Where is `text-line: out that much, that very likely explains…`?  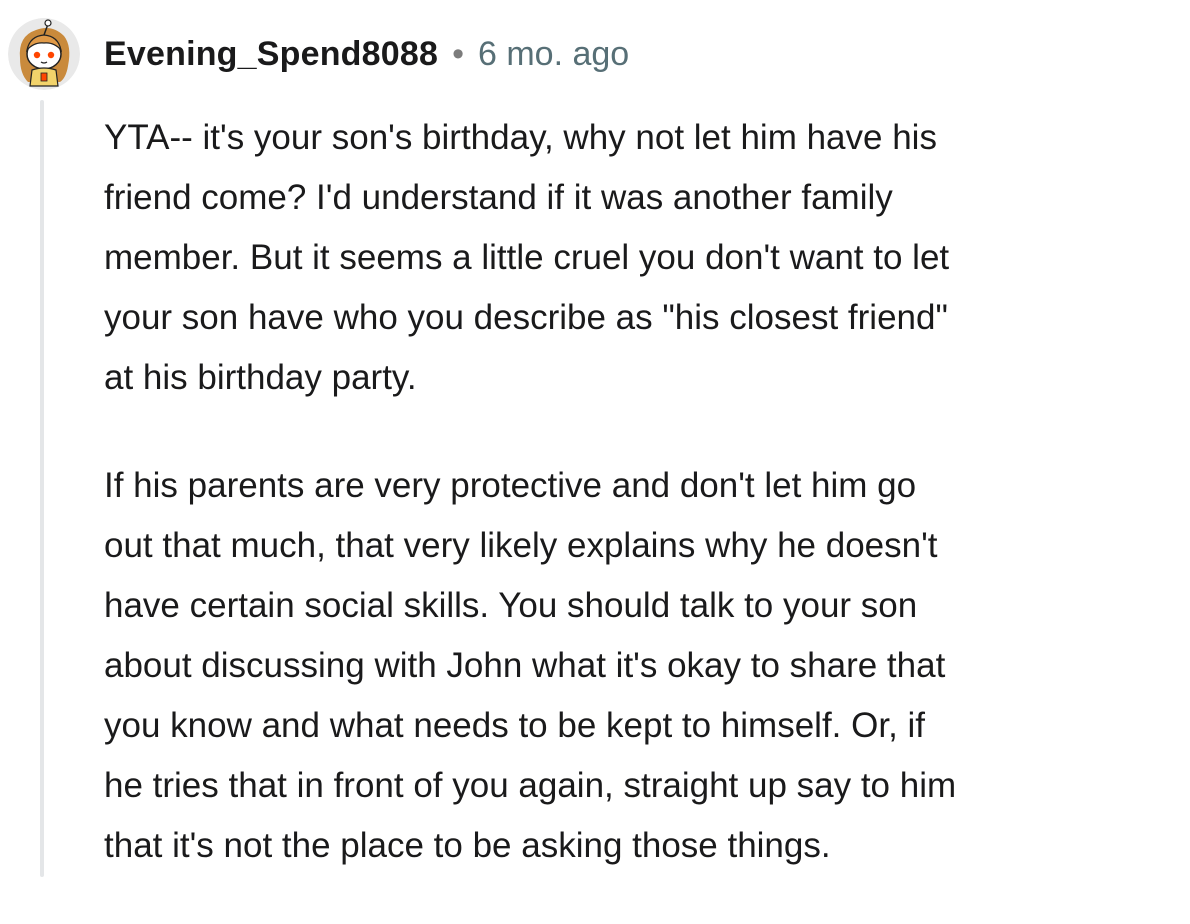
text-line: out that much, that very likely explains… is located at coordinates (521, 545).